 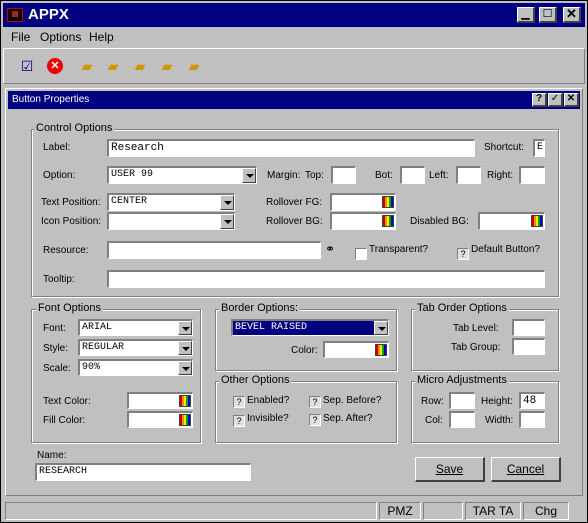 What do you see at coordinates (135, 327) in the screenshot?
I see `font-select: ARIAL` at bounding box center [135, 327].